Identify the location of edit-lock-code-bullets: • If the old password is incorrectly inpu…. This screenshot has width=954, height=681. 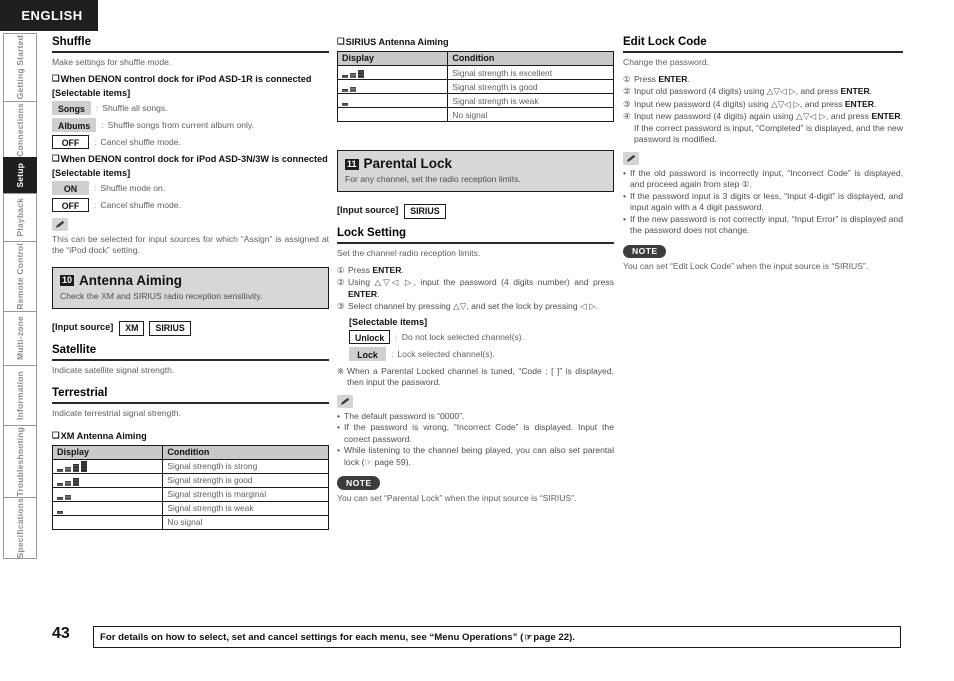
(763, 202).